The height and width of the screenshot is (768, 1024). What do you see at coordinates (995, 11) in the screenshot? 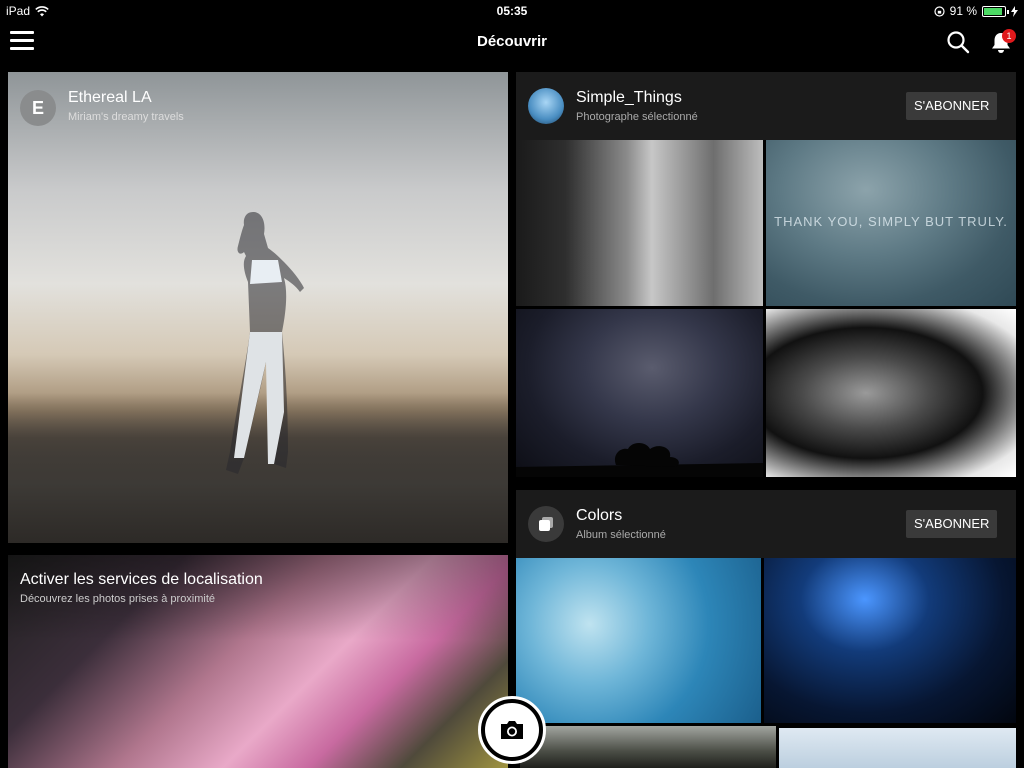
I see `battery-icon` at bounding box center [995, 11].